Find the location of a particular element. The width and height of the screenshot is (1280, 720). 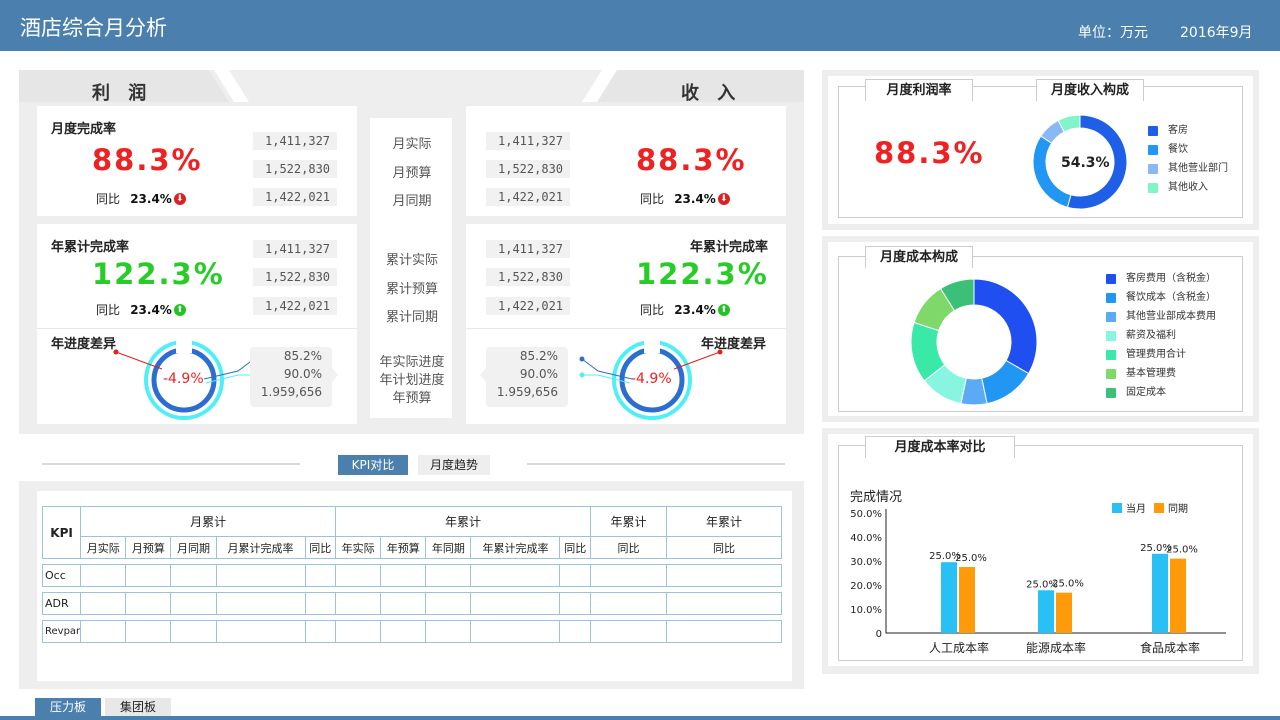

legend-item: 客房费用（含税金） is located at coordinates (1161, 282).